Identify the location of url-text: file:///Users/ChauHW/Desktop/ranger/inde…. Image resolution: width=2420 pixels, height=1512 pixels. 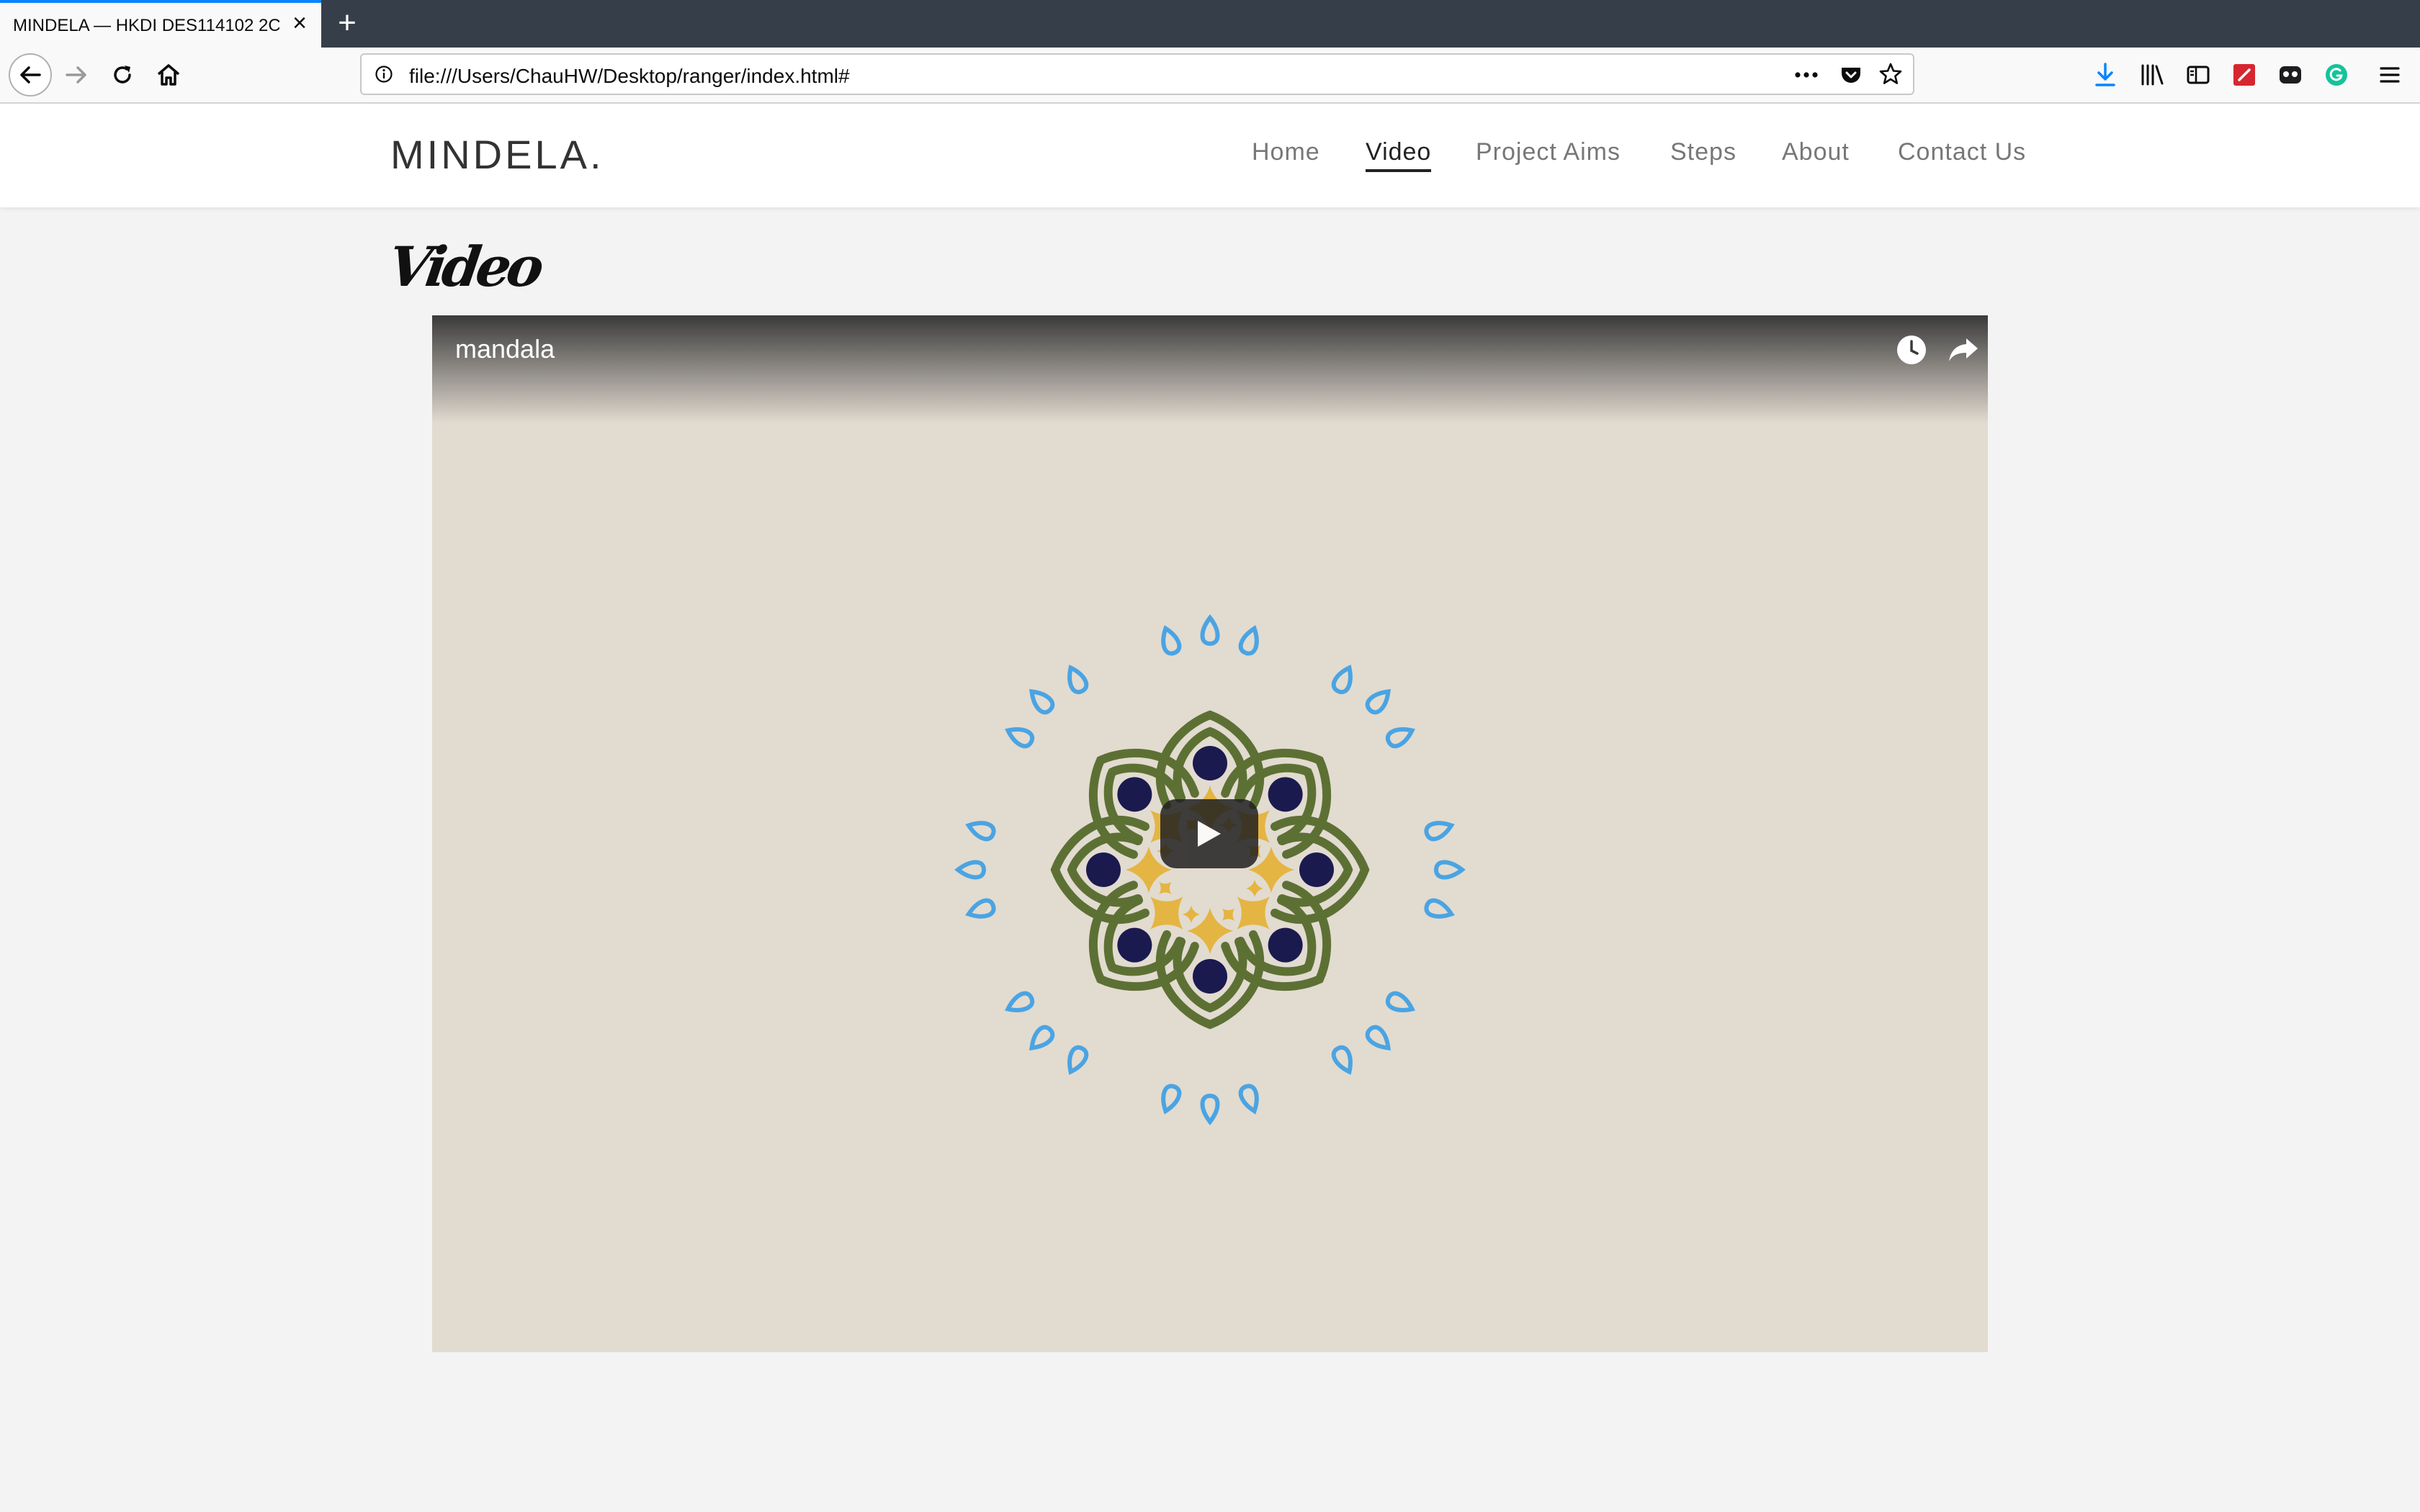
(629, 76).